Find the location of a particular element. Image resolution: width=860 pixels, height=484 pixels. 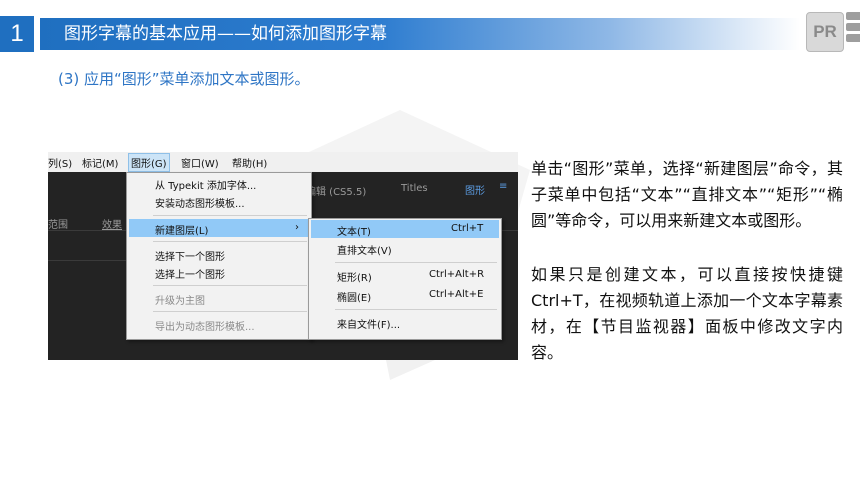

menu-bar: 列(S) 标记(M) 图形(G) 窗口(W) 帮助(H) is located at coordinates (283, 162).